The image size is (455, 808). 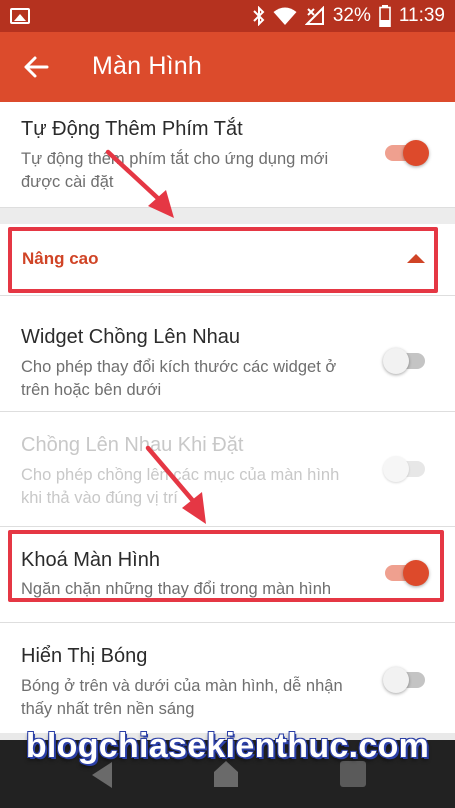 What do you see at coordinates (385, 16) in the screenshot?
I see `battery-icon` at bounding box center [385, 16].